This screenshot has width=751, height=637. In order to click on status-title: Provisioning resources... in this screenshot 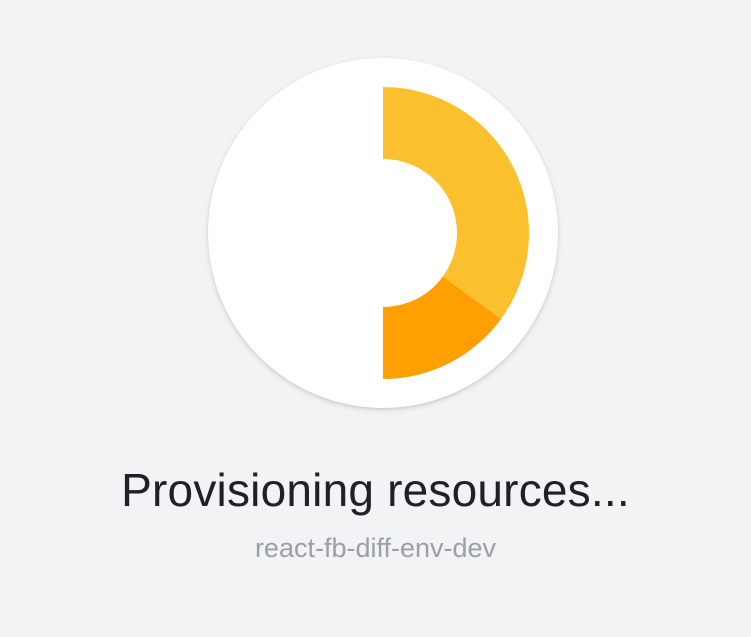, I will do `click(375, 490)`.